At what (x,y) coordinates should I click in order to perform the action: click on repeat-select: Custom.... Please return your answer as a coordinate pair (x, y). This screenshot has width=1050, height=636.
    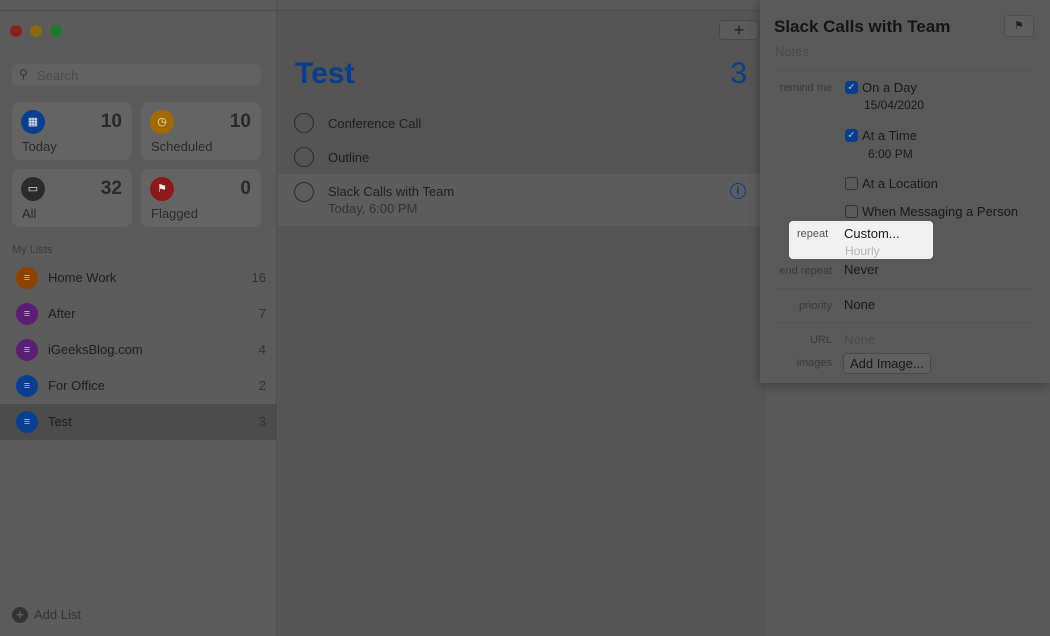
    Looking at the image, I should click on (872, 233).